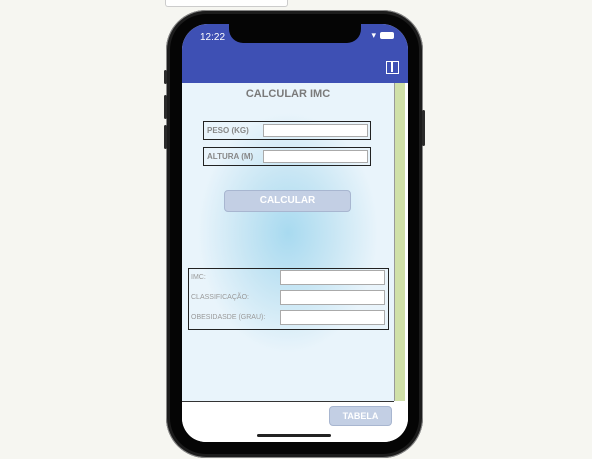  What do you see at coordinates (392, 67) in the screenshot?
I see `book-icon` at bounding box center [392, 67].